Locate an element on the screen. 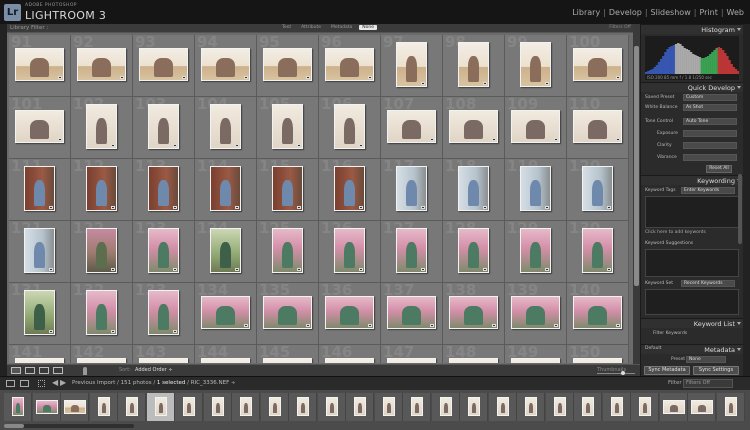 This screenshot has width=750, height=430. grid-cell: 118 is located at coordinates (474, 189).